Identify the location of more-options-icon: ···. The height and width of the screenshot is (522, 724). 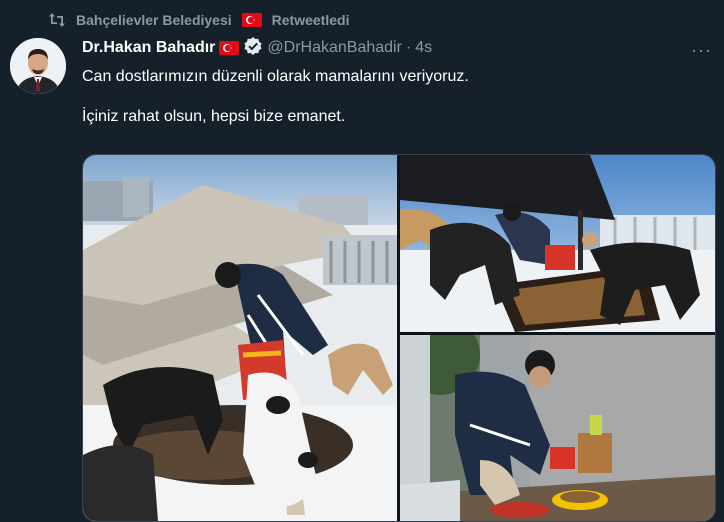
(701, 50).